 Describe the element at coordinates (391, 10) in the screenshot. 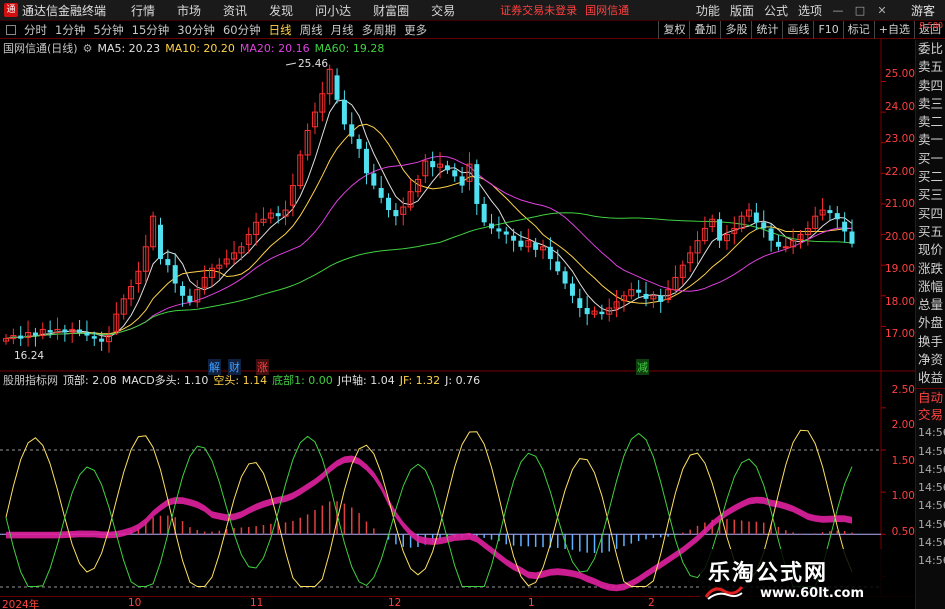

I see `menu-caifuquan: 财富圈` at that location.